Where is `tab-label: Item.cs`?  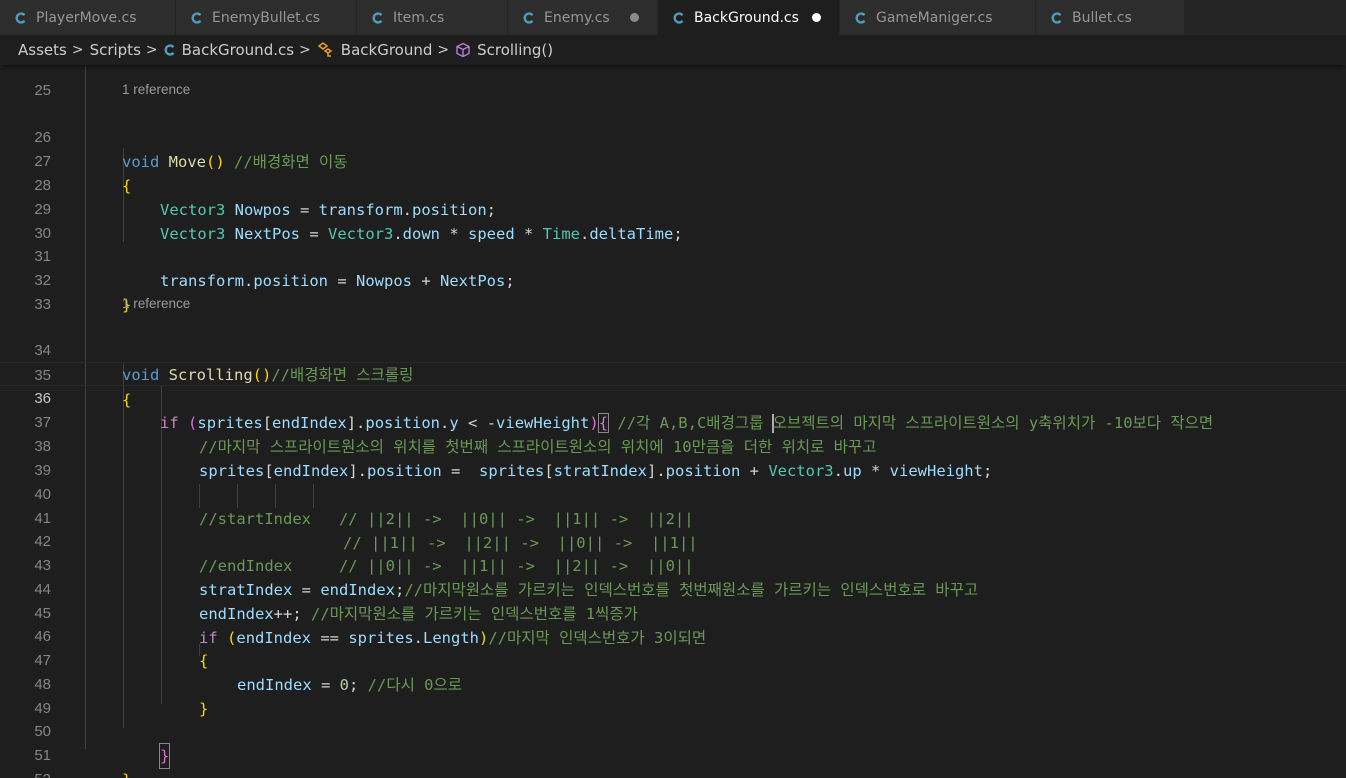
tab-label: Item.cs is located at coordinates (419, 17).